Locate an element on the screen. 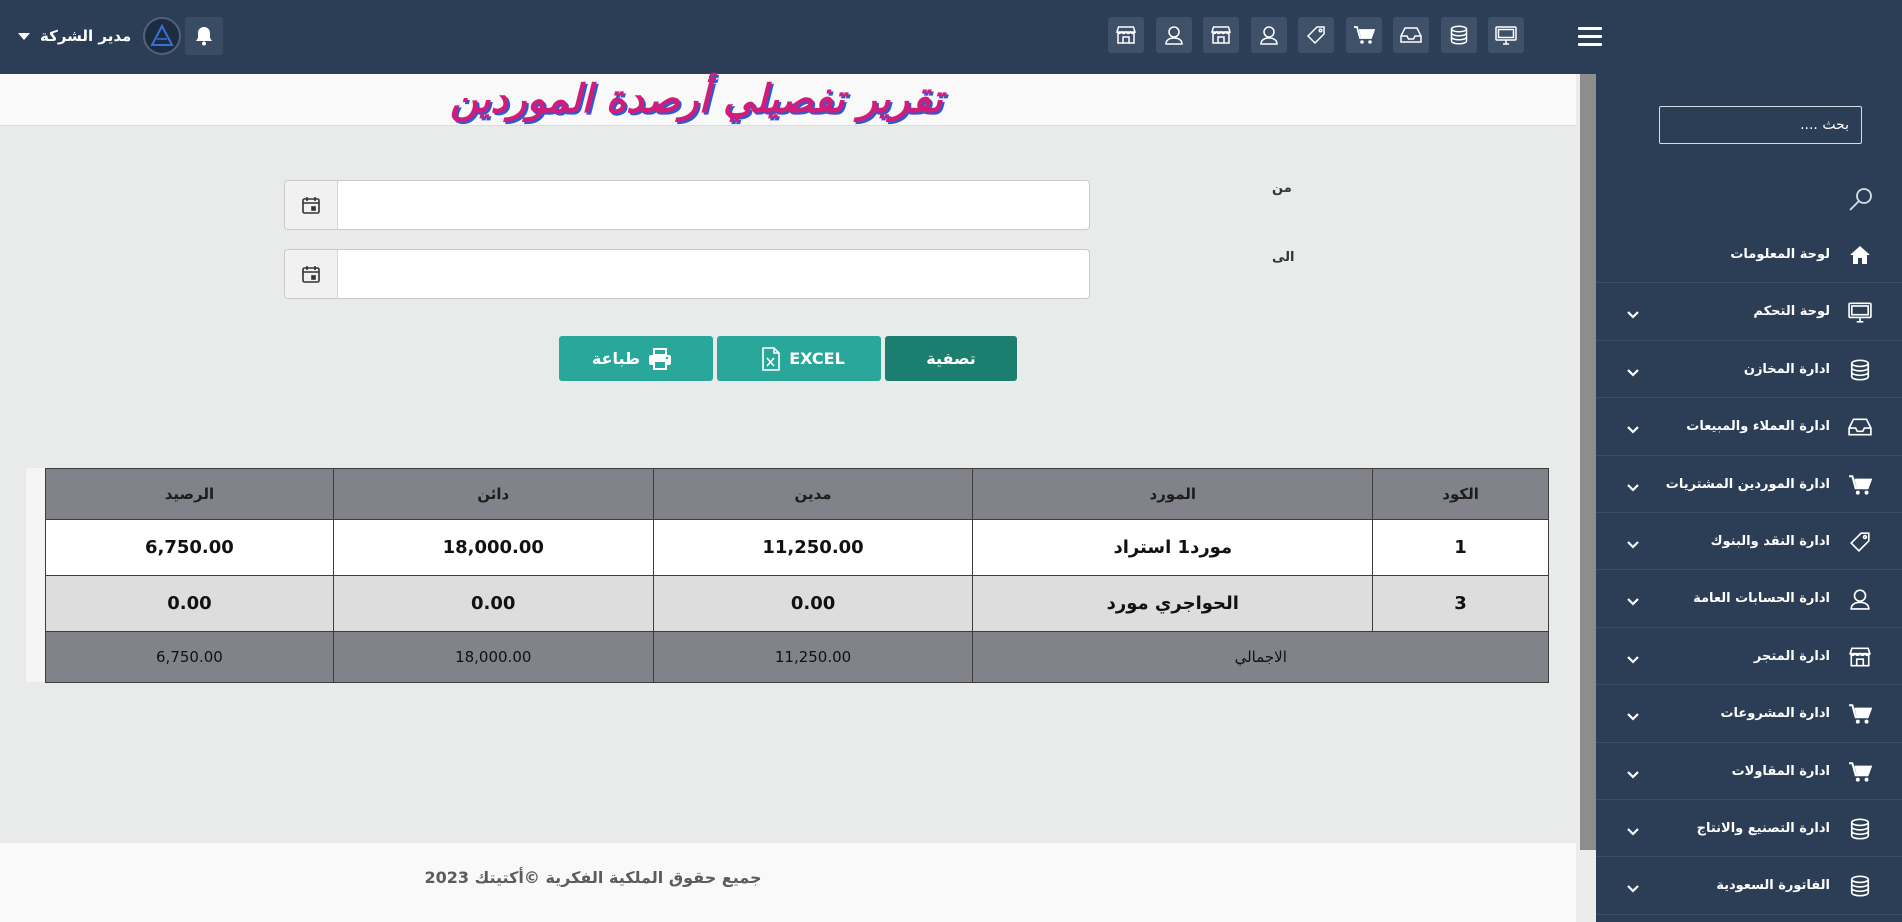  to-label: الى is located at coordinates (1283, 257).